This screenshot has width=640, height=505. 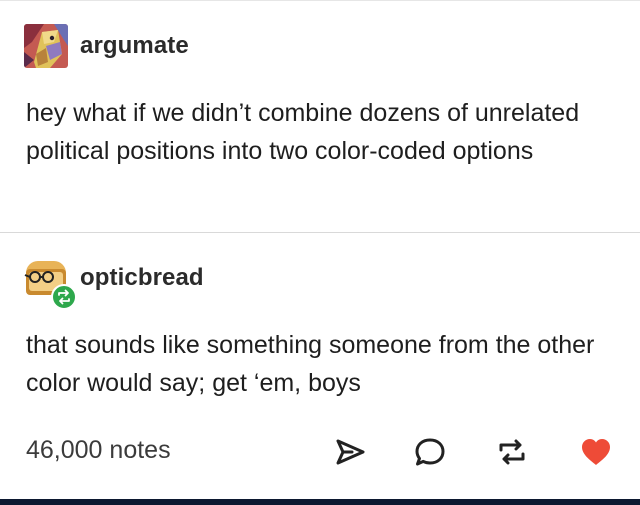 I want to click on notes-count: 46,000 notes, so click(x=98, y=450).